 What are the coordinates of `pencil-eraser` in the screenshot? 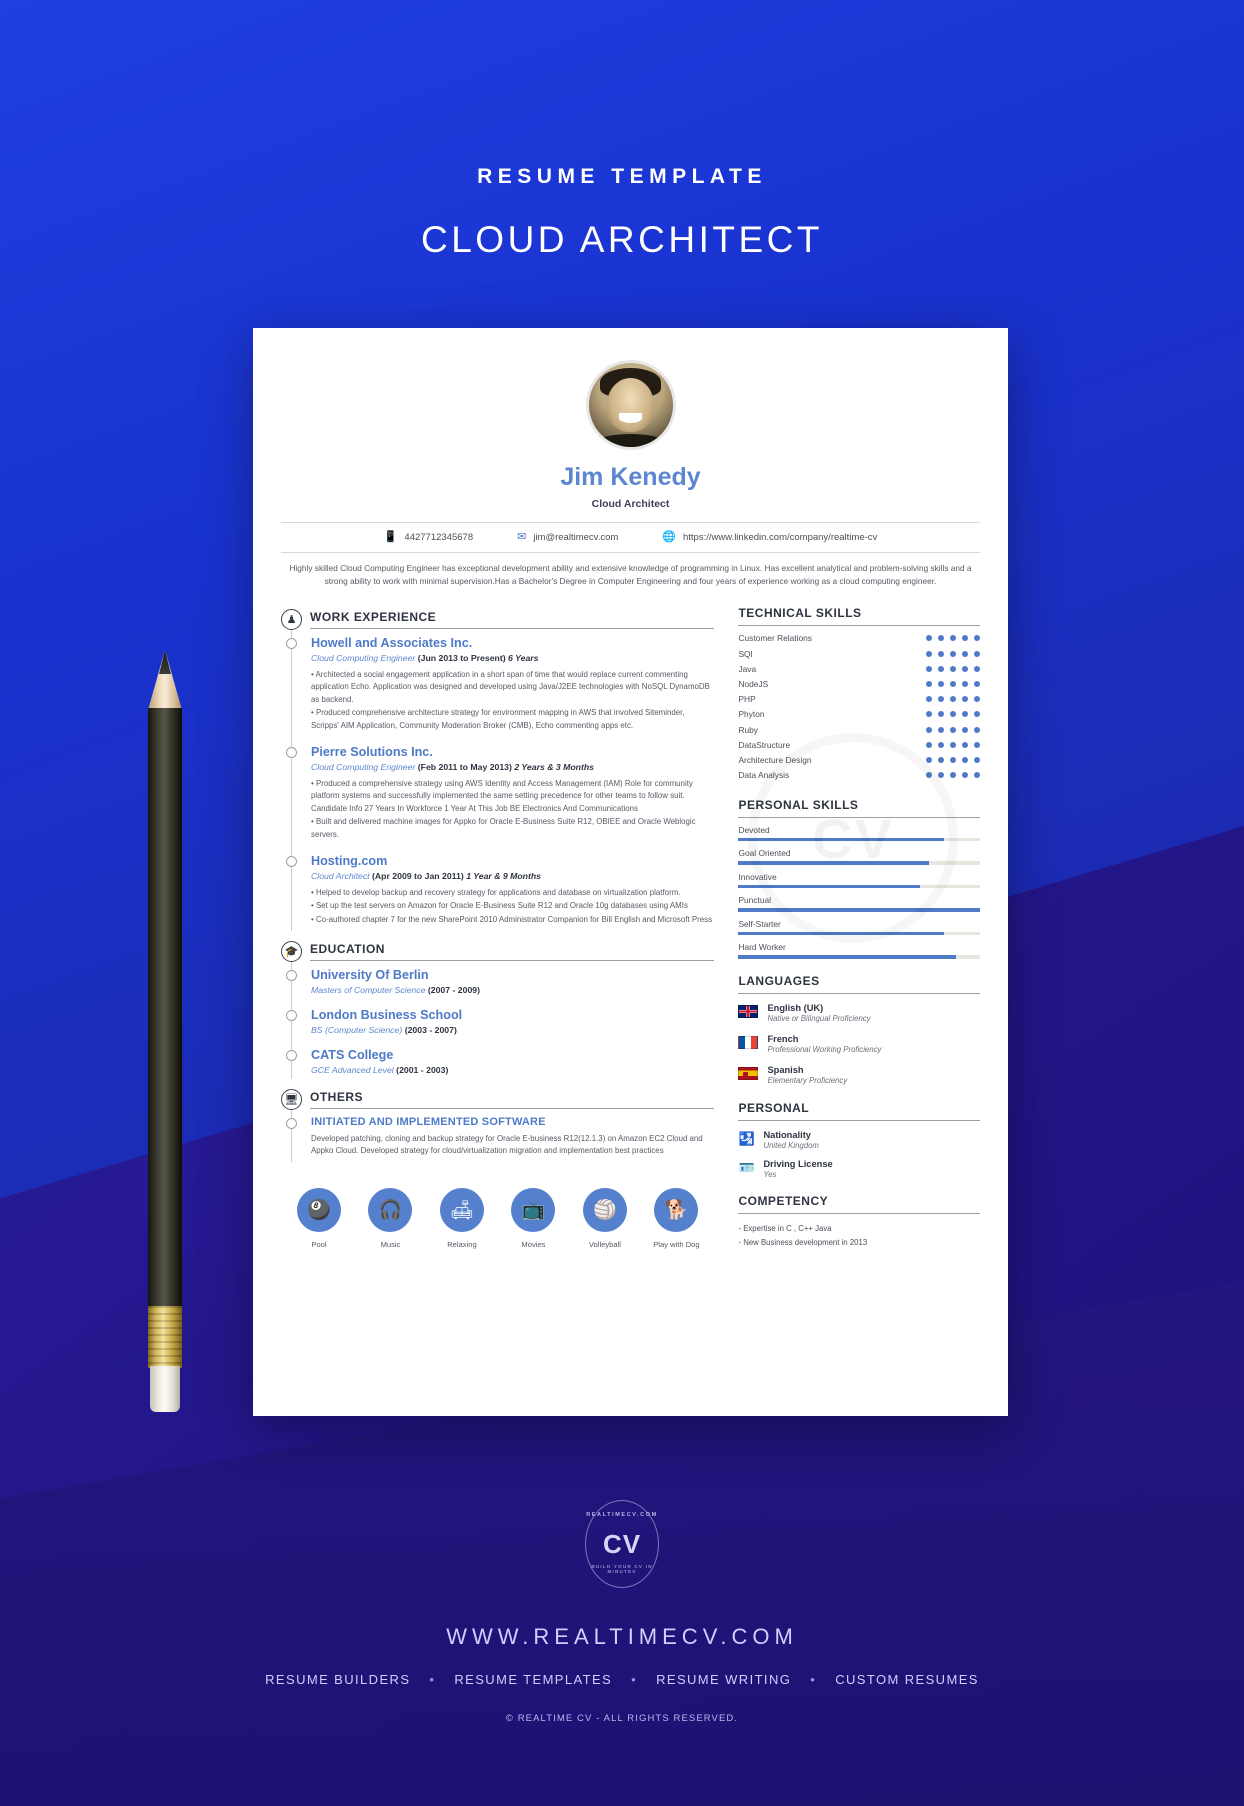 It's located at (165, 1389).